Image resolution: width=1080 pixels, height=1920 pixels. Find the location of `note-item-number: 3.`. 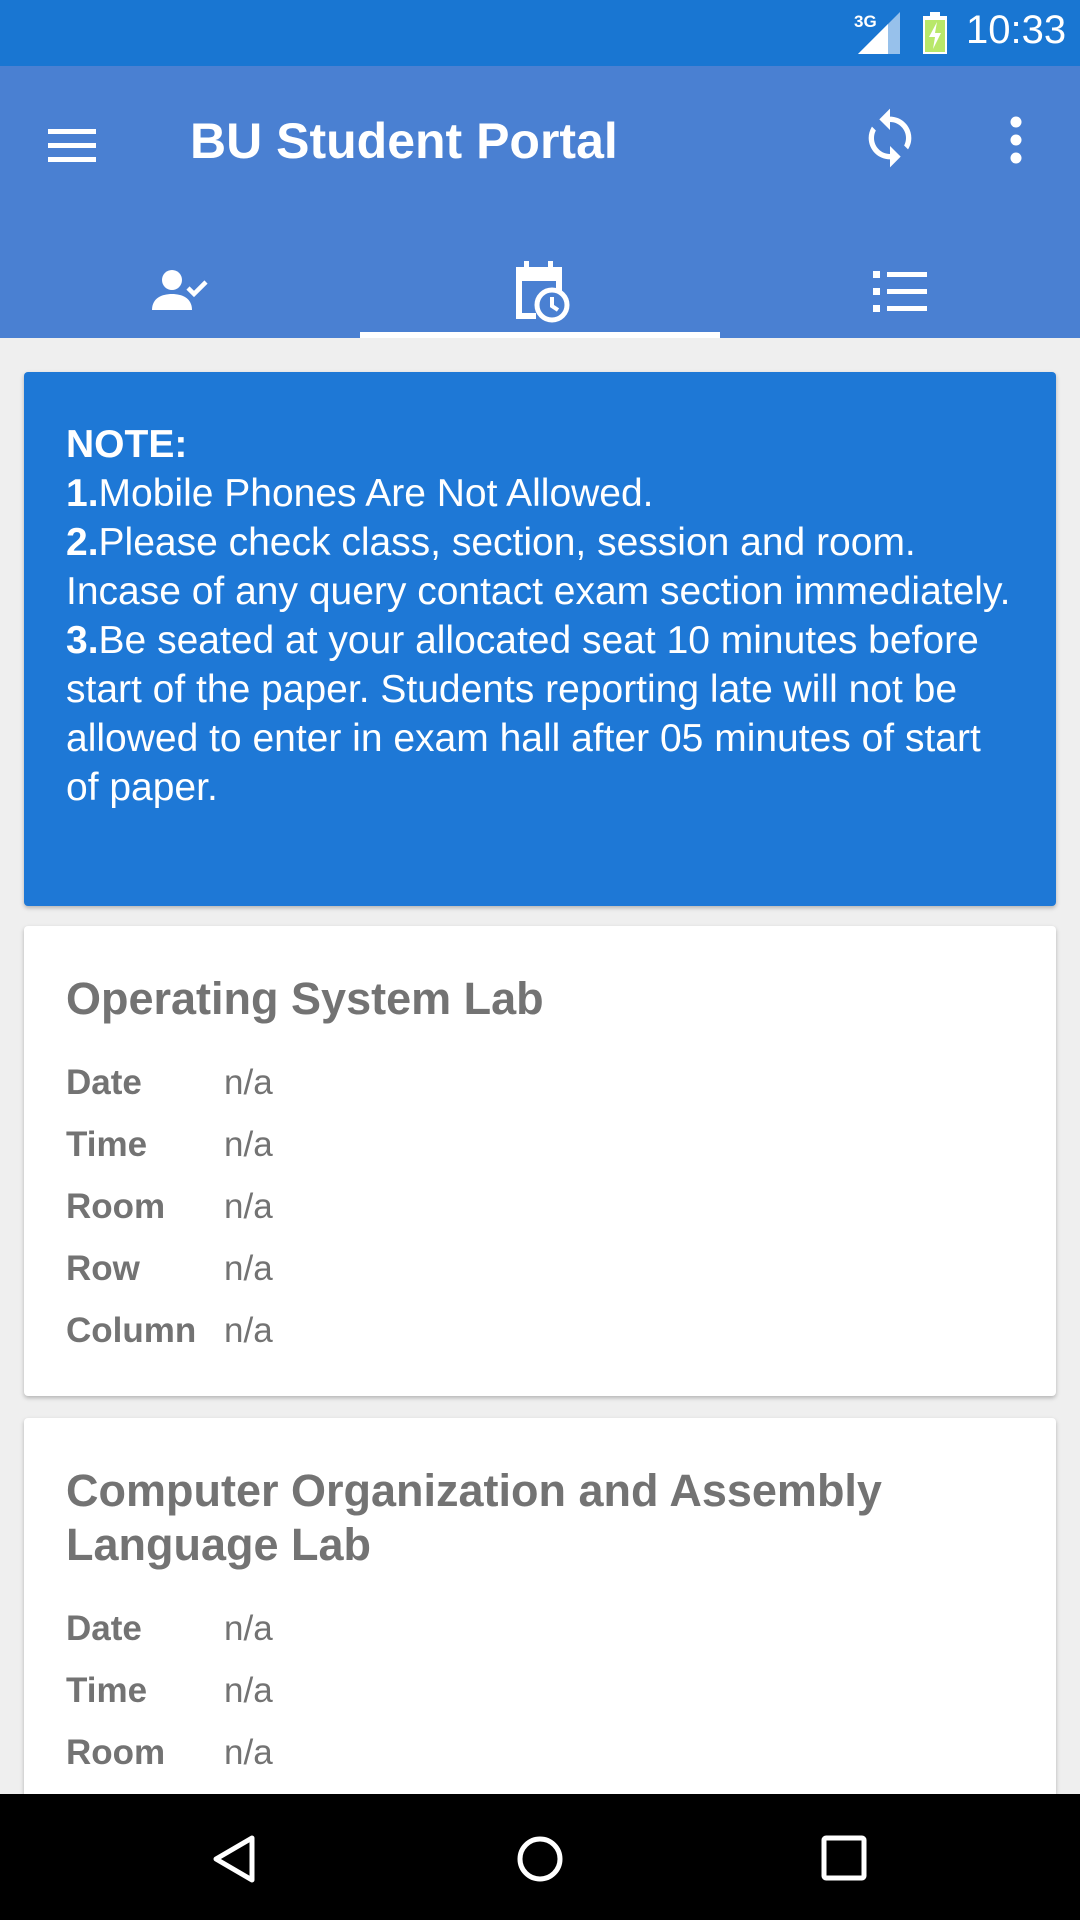

note-item-number: 3. is located at coordinates (82, 640).